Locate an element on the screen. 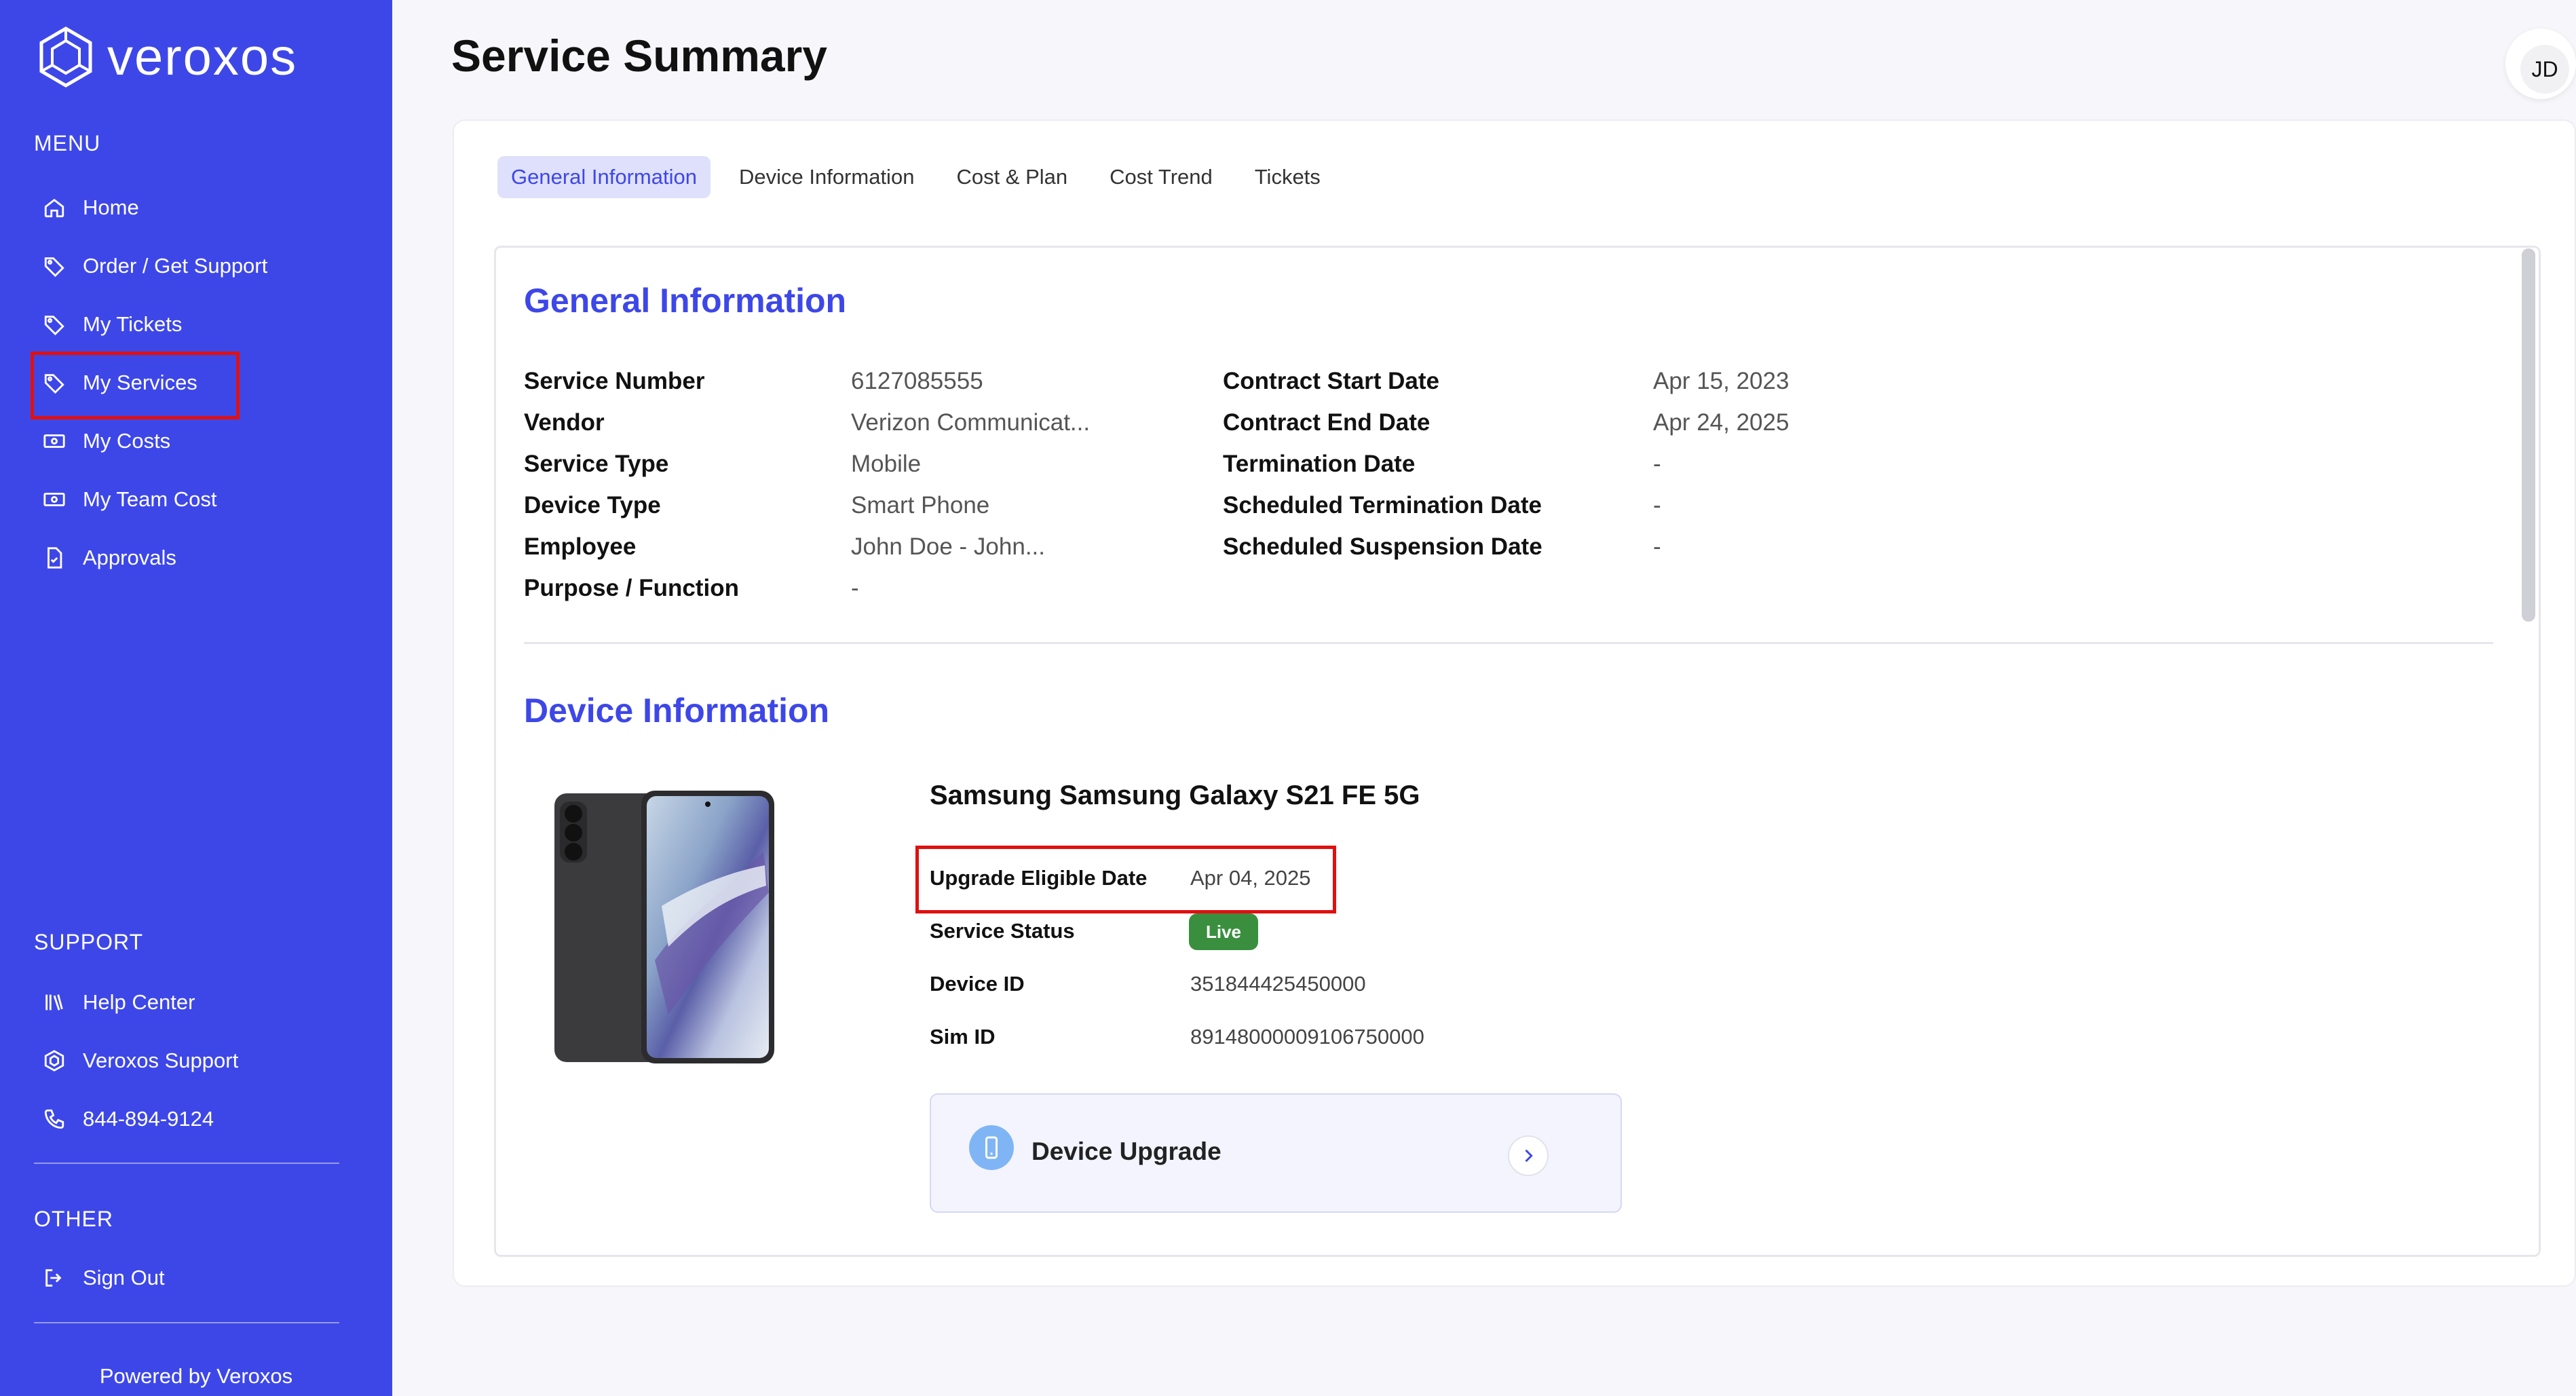  tab-cost-trend: Cost Trend is located at coordinates (1161, 177).